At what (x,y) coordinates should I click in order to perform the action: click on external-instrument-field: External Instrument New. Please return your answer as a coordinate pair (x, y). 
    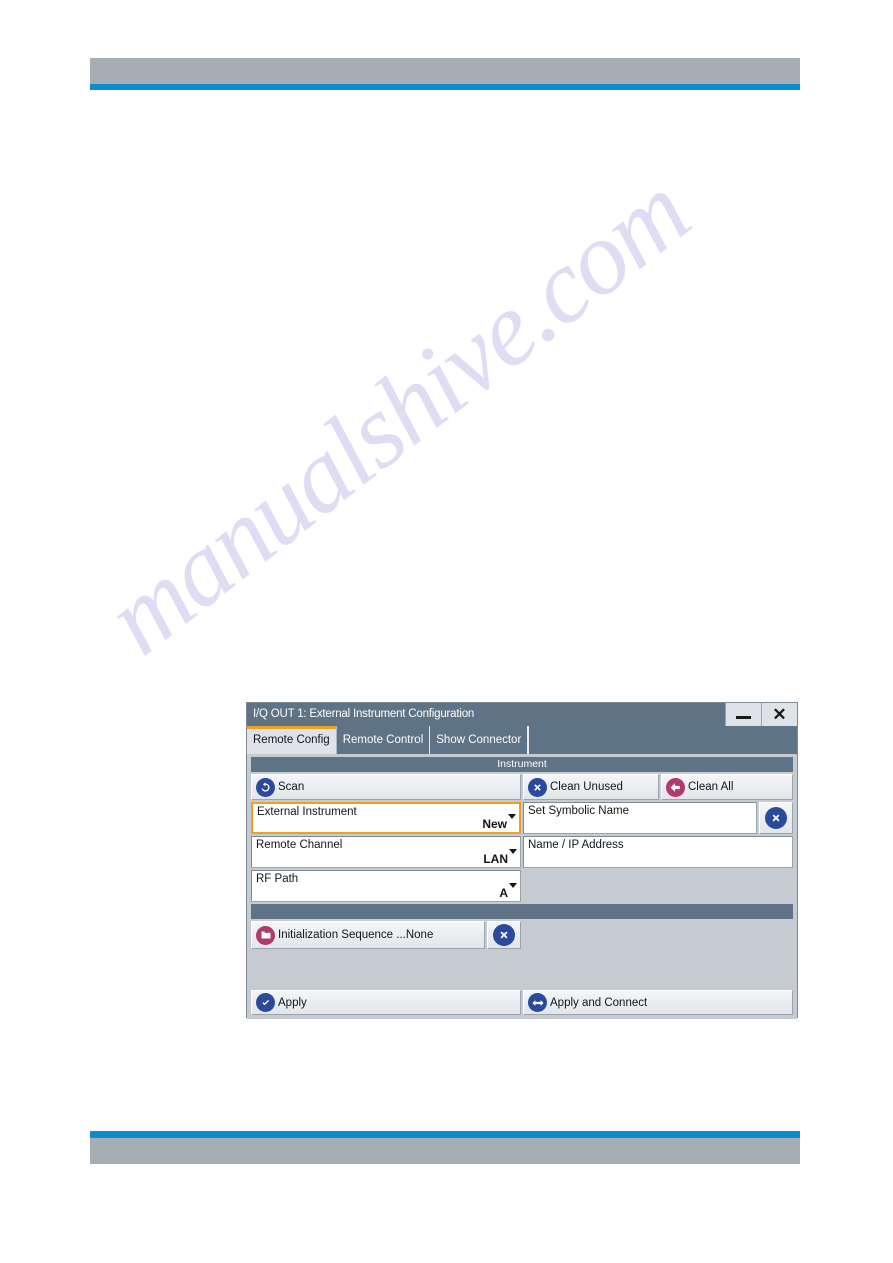
    Looking at the image, I should click on (386, 818).